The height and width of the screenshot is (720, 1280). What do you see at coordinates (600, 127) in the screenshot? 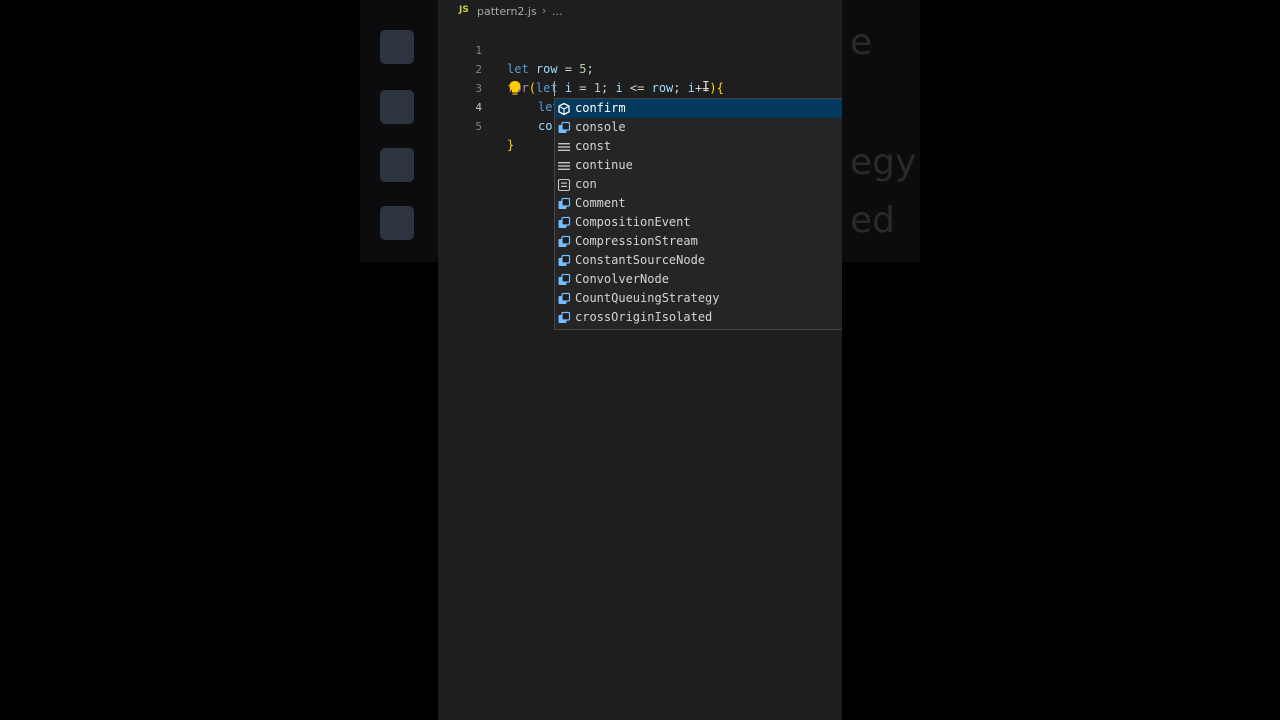
I see `suggestion-label: console` at bounding box center [600, 127].